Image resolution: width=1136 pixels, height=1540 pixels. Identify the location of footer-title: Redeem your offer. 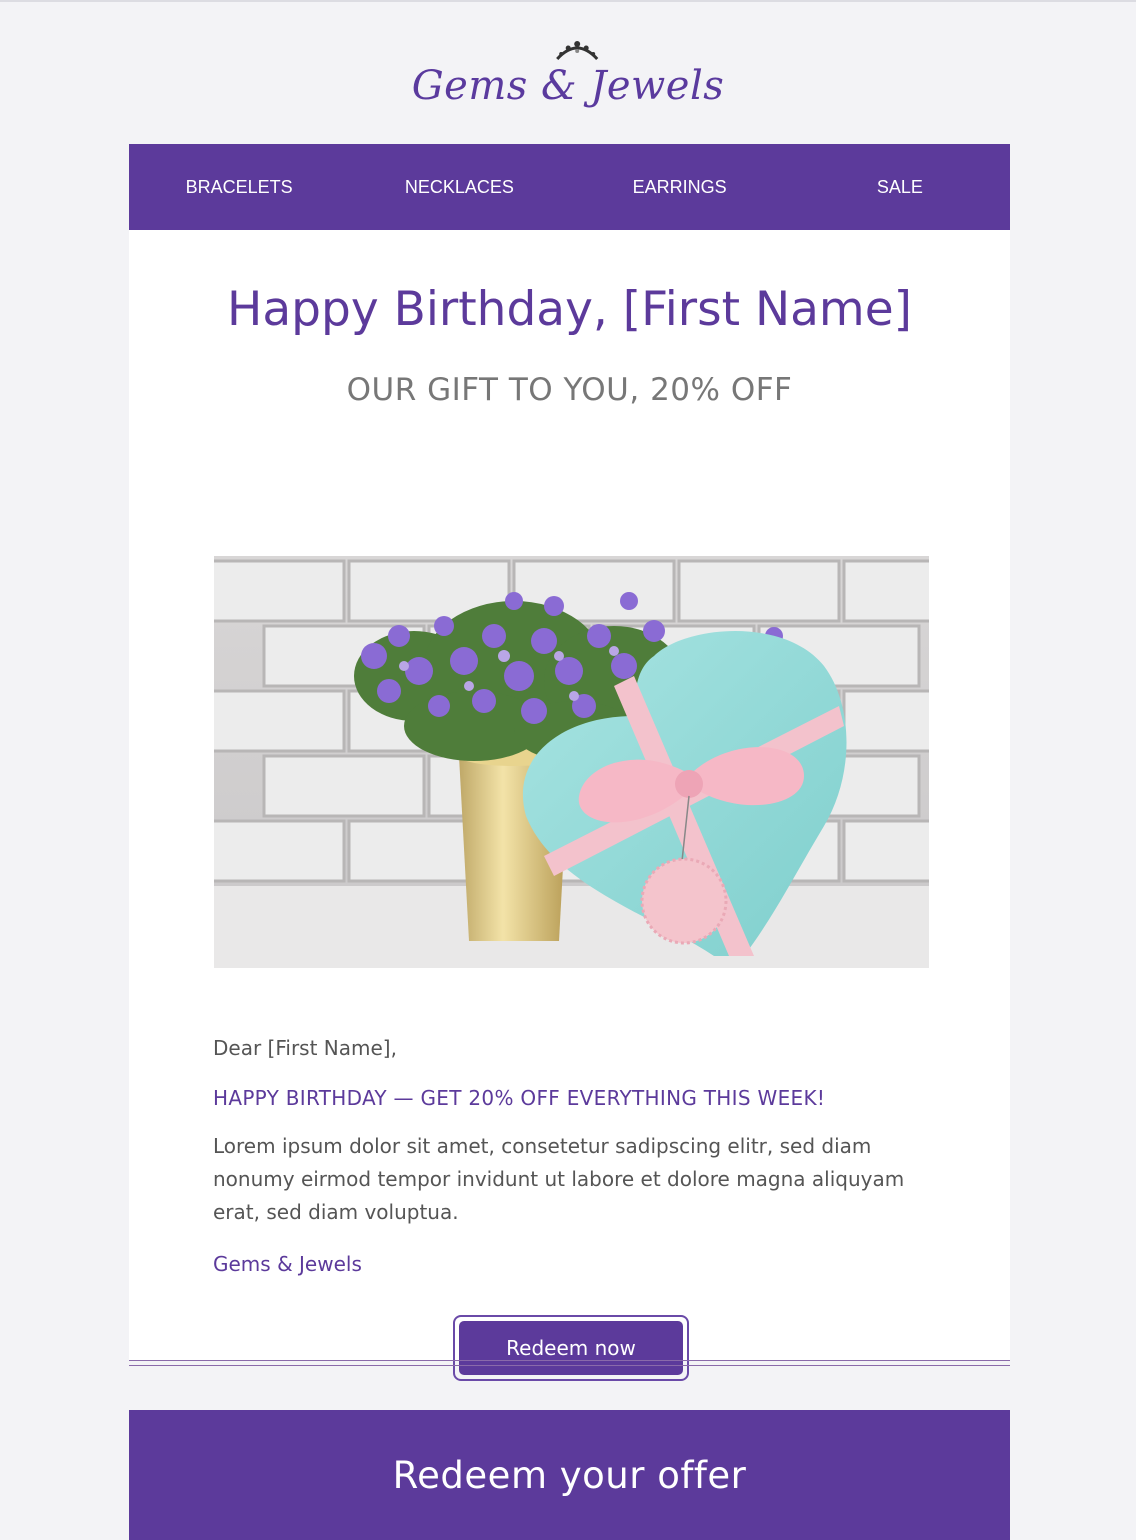
(569, 1475).